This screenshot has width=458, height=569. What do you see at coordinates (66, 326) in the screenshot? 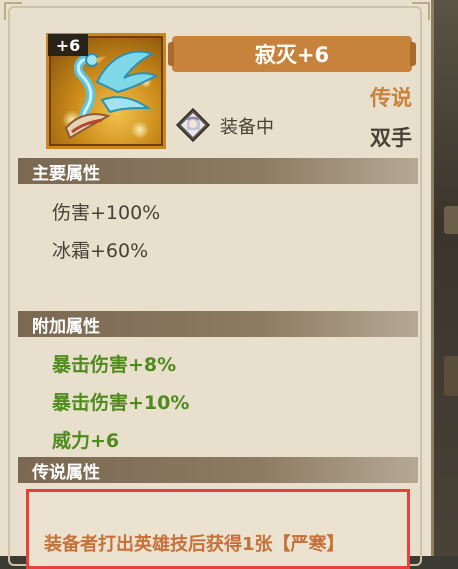
I see `section-title: 附加属性` at bounding box center [66, 326].